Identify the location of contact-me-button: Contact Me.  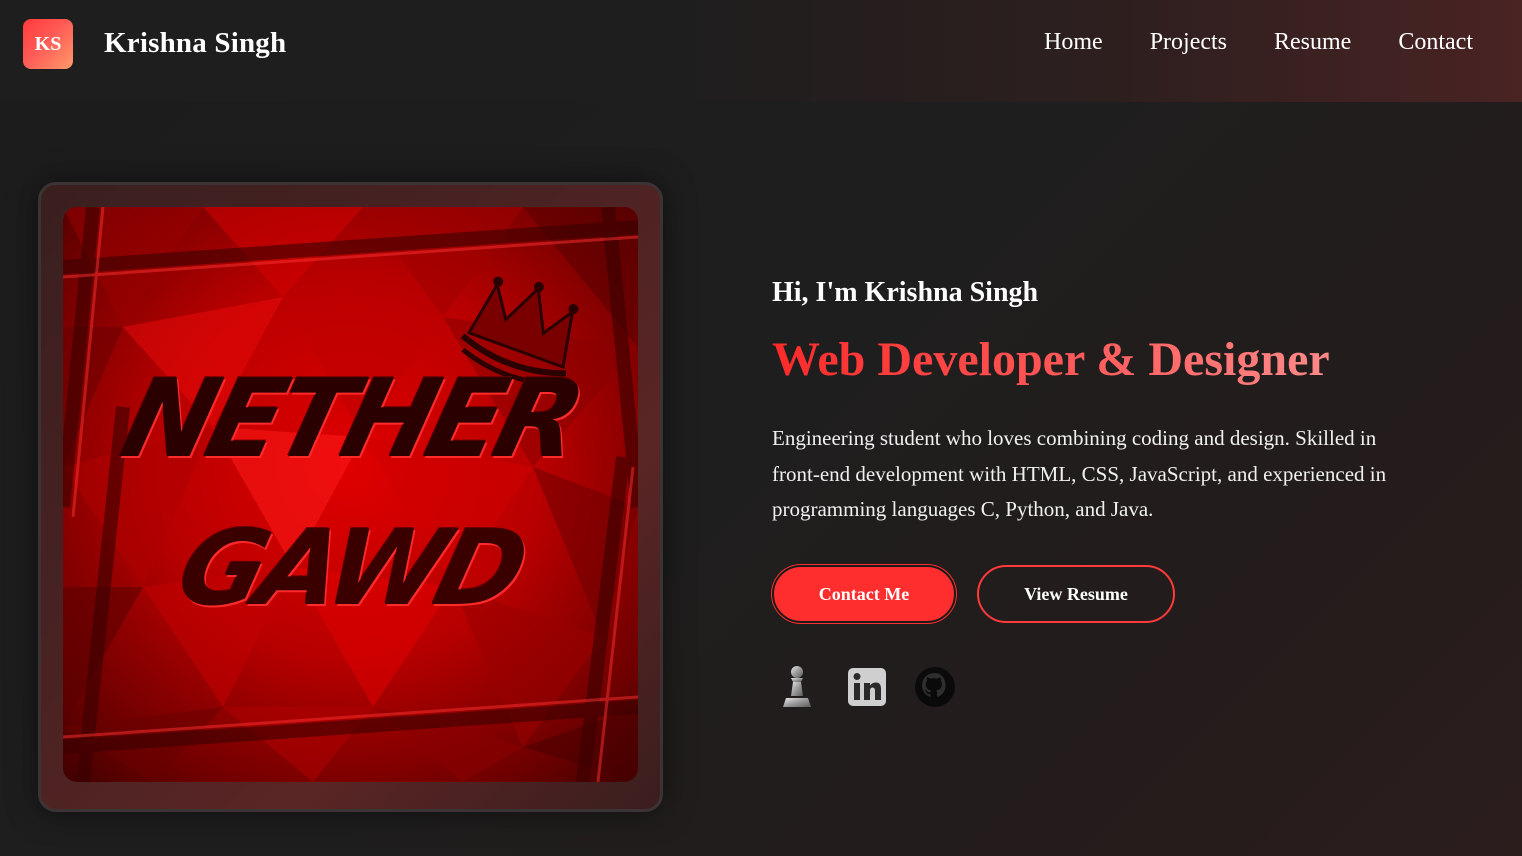
(864, 594).